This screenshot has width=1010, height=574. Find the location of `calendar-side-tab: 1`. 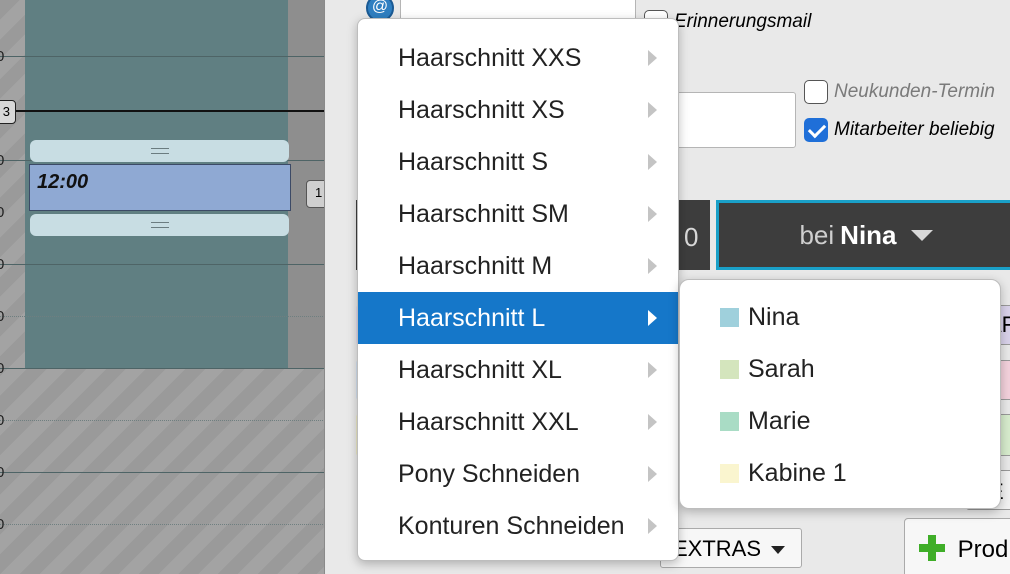

calendar-side-tab: 1 is located at coordinates (315, 194).